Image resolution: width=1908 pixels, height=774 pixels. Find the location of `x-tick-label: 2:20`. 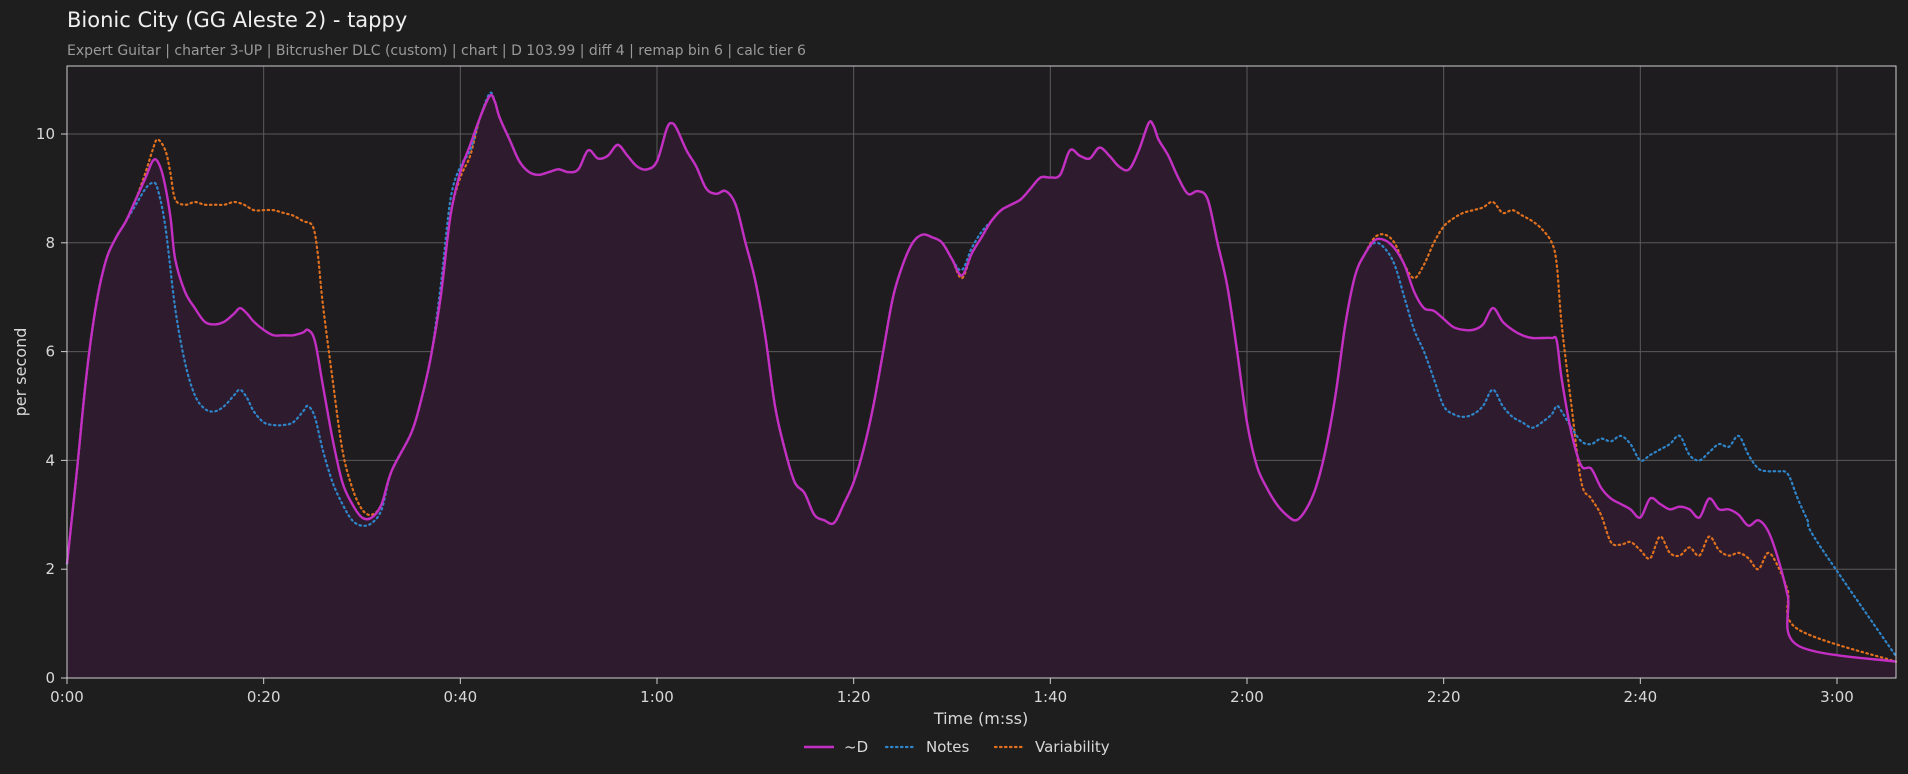

x-tick-label: 2:20 is located at coordinates (1444, 697).